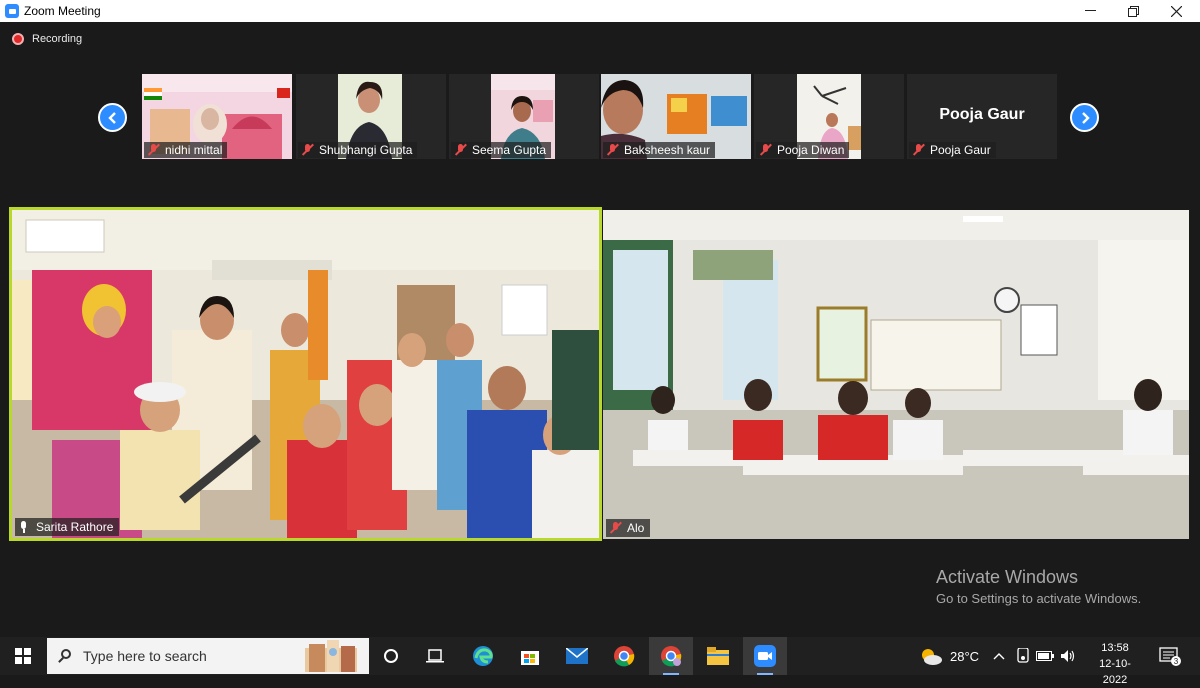 Image resolution: width=1200 pixels, height=688 pixels. What do you see at coordinates (676, 116) in the screenshot?
I see `participant-tile: Baksheesh kaur` at bounding box center [676, 116].